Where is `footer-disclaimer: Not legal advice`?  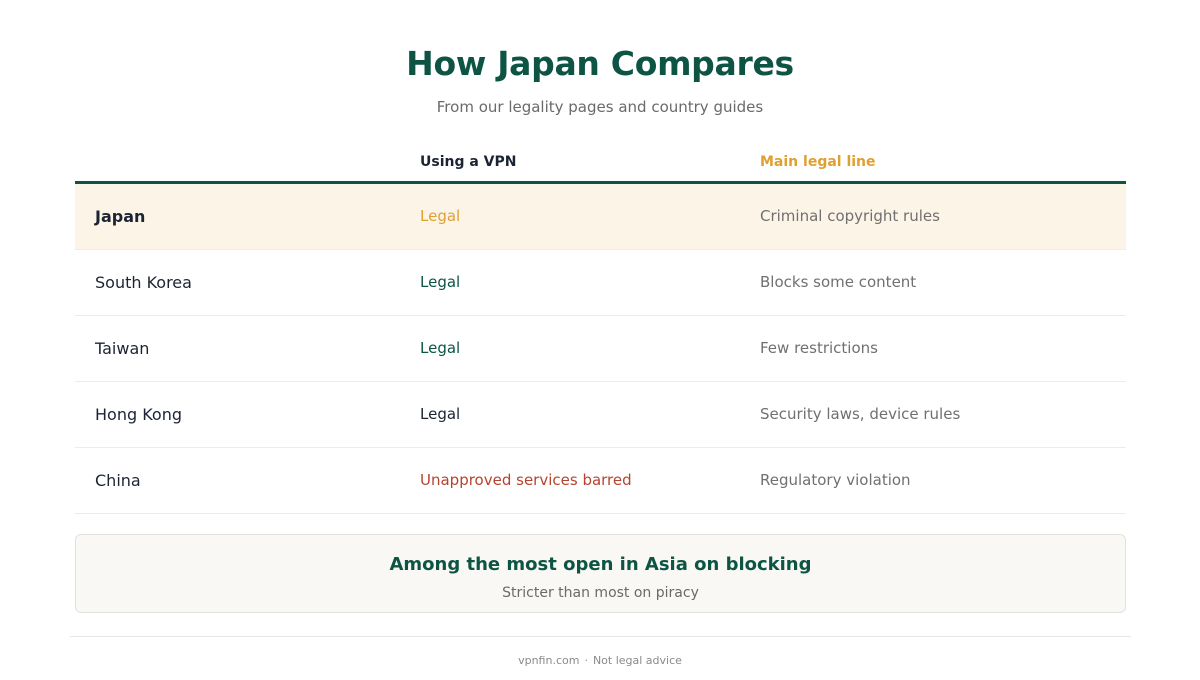
footer-disclaimer: Not legal advice is located at coordinates (637, 660).